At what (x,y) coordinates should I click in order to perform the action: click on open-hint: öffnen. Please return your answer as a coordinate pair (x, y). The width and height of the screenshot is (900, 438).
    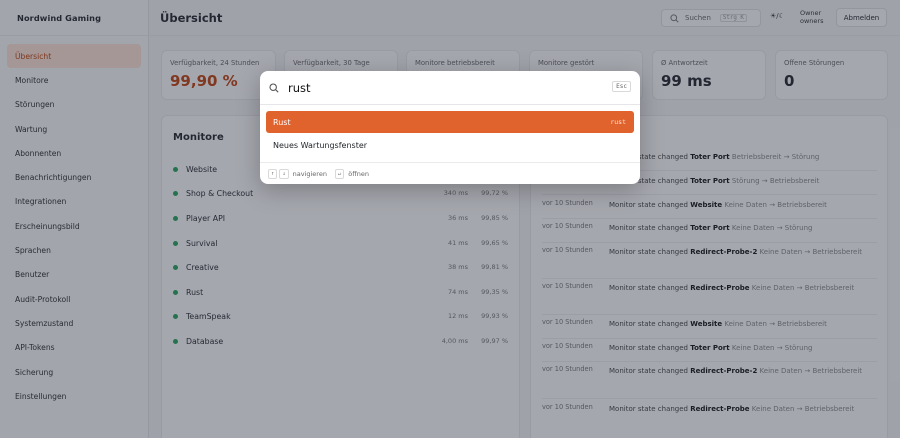
    Looking at the image, I should click on (358, 173).